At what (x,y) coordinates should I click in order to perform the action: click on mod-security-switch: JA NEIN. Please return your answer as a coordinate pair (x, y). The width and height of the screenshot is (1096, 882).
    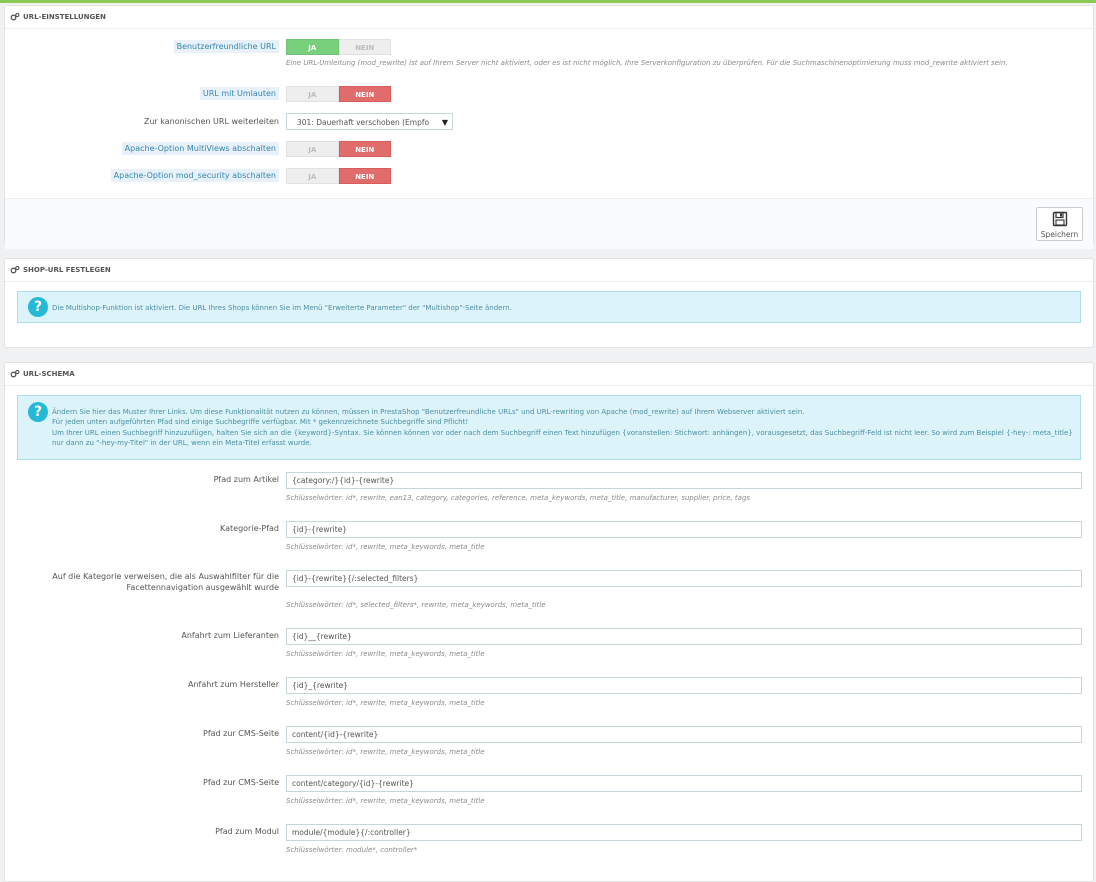
    Looking at the image, I should click on (338, 176).